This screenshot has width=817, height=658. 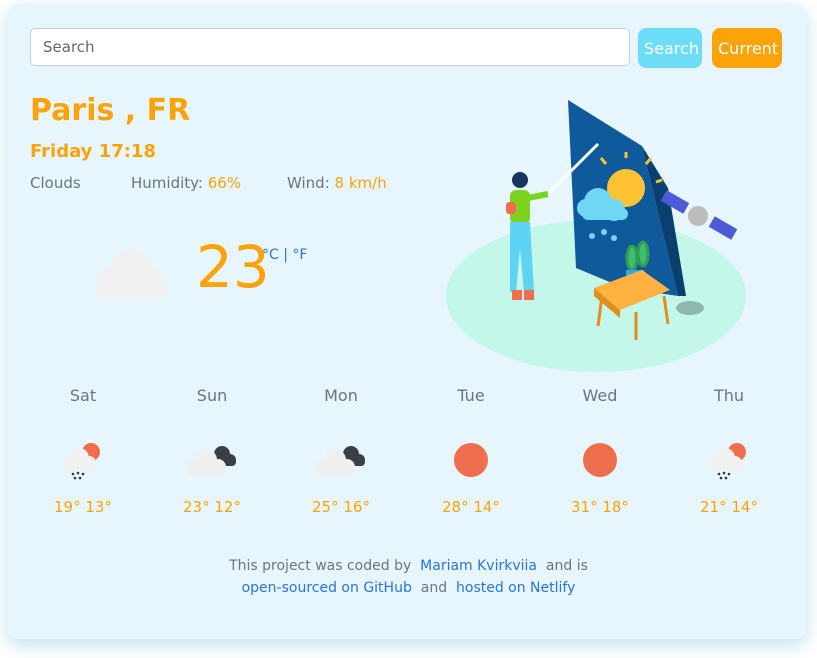 I want to click on humidity-label: Humidity:, so click(x=167, y=183).